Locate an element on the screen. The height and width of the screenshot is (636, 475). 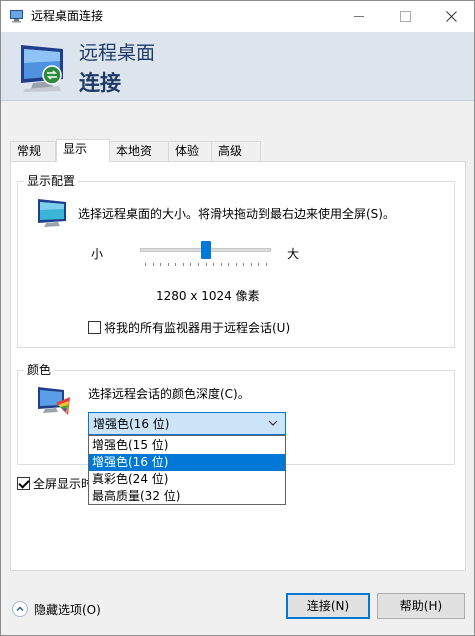
title-bar: 远程桌面连接 is located at coordinates (237, 16).